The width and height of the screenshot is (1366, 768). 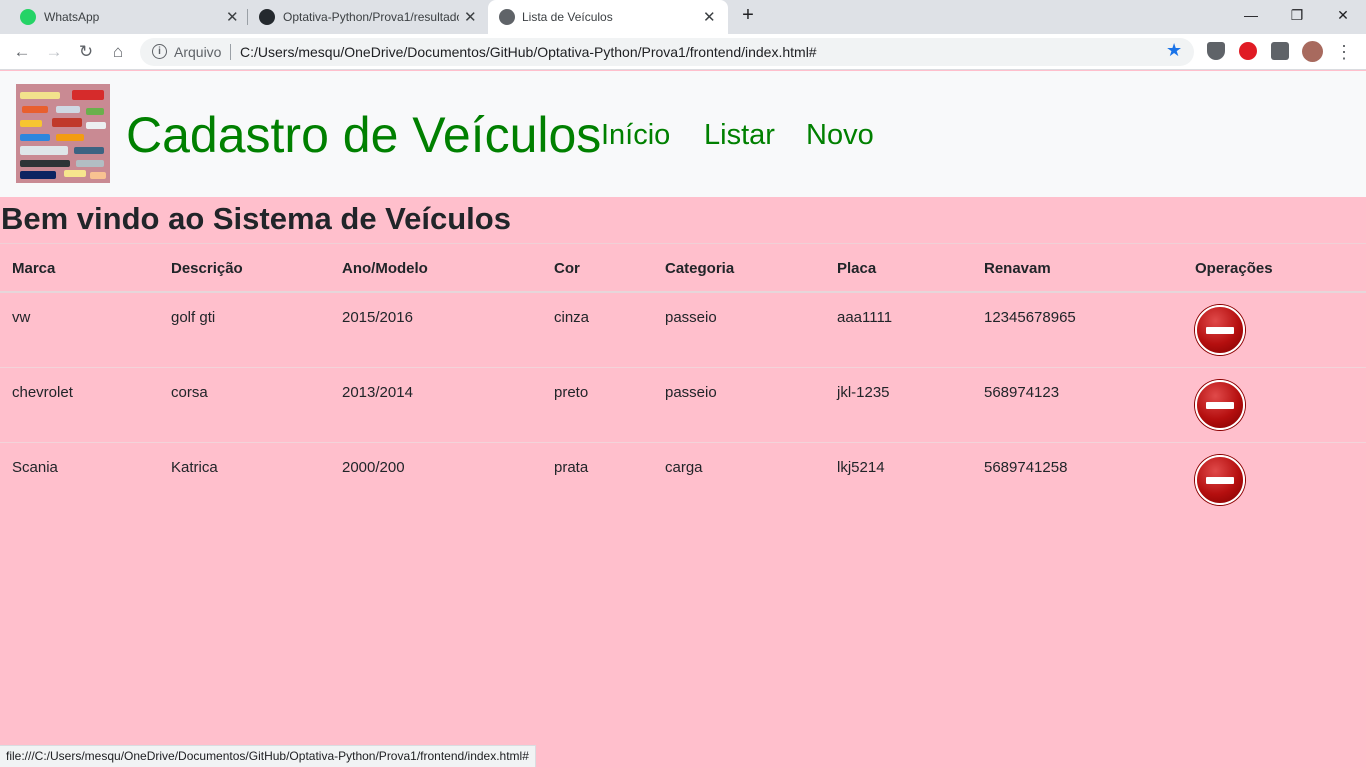 I want to click on new-tab-button: +, so click(x=748, y=15).